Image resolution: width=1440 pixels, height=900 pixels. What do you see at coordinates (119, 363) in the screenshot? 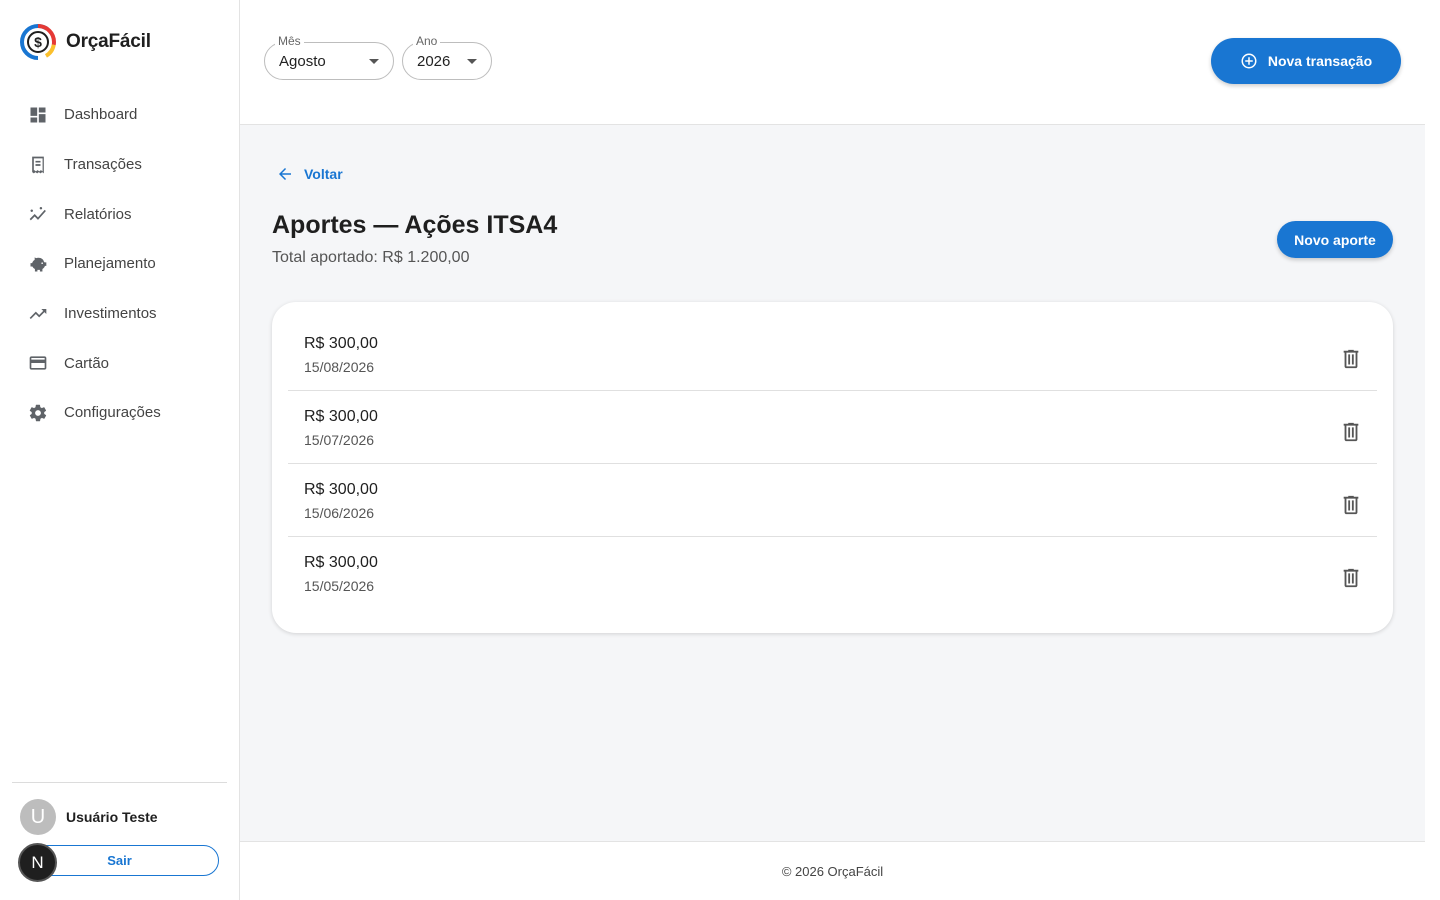
I see `sidebar-item-cartao: Cartão` at bounding box center [119, 363].